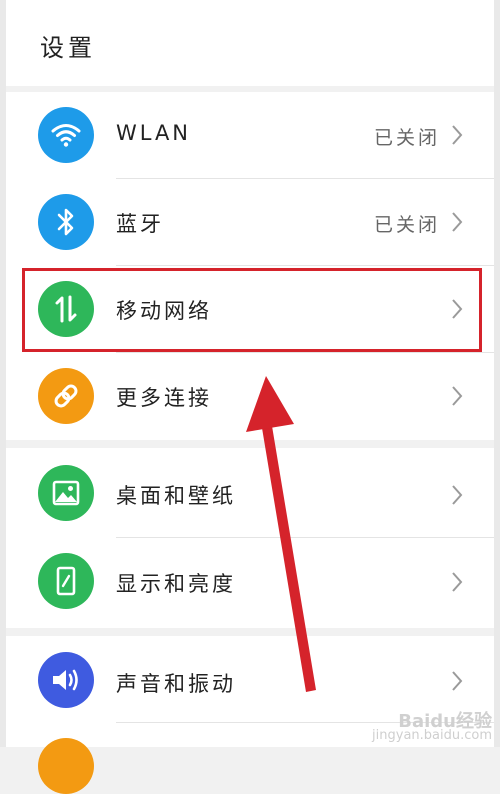 The image size is (500, 794). I want to click on watermark-brand: Baidu经验, so click(445, 721).